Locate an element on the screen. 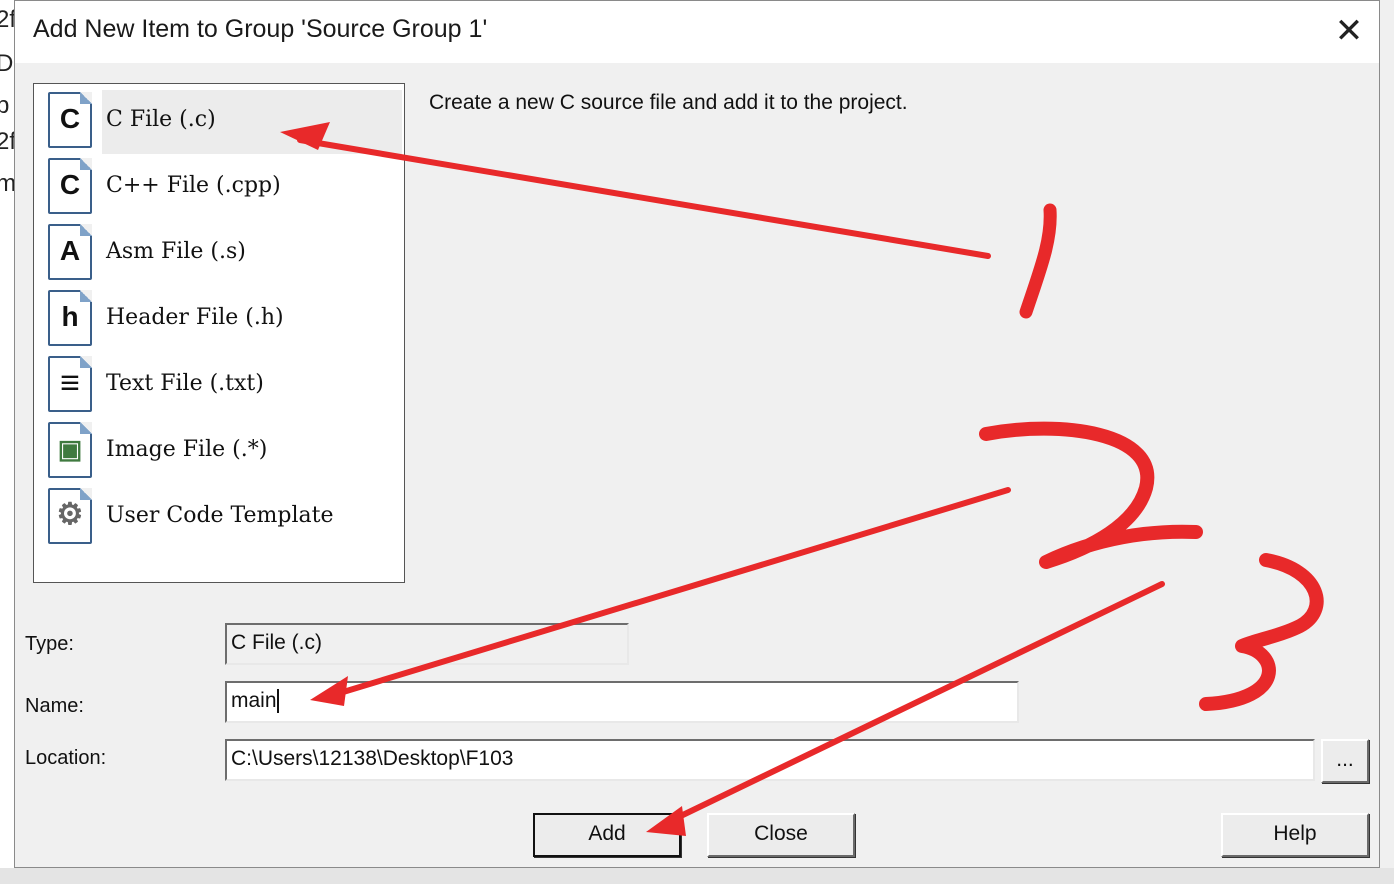 The height and width of the screenshot is (884, 1394). list-item-label: Header File (.h) is located at coordinates (195, 317).